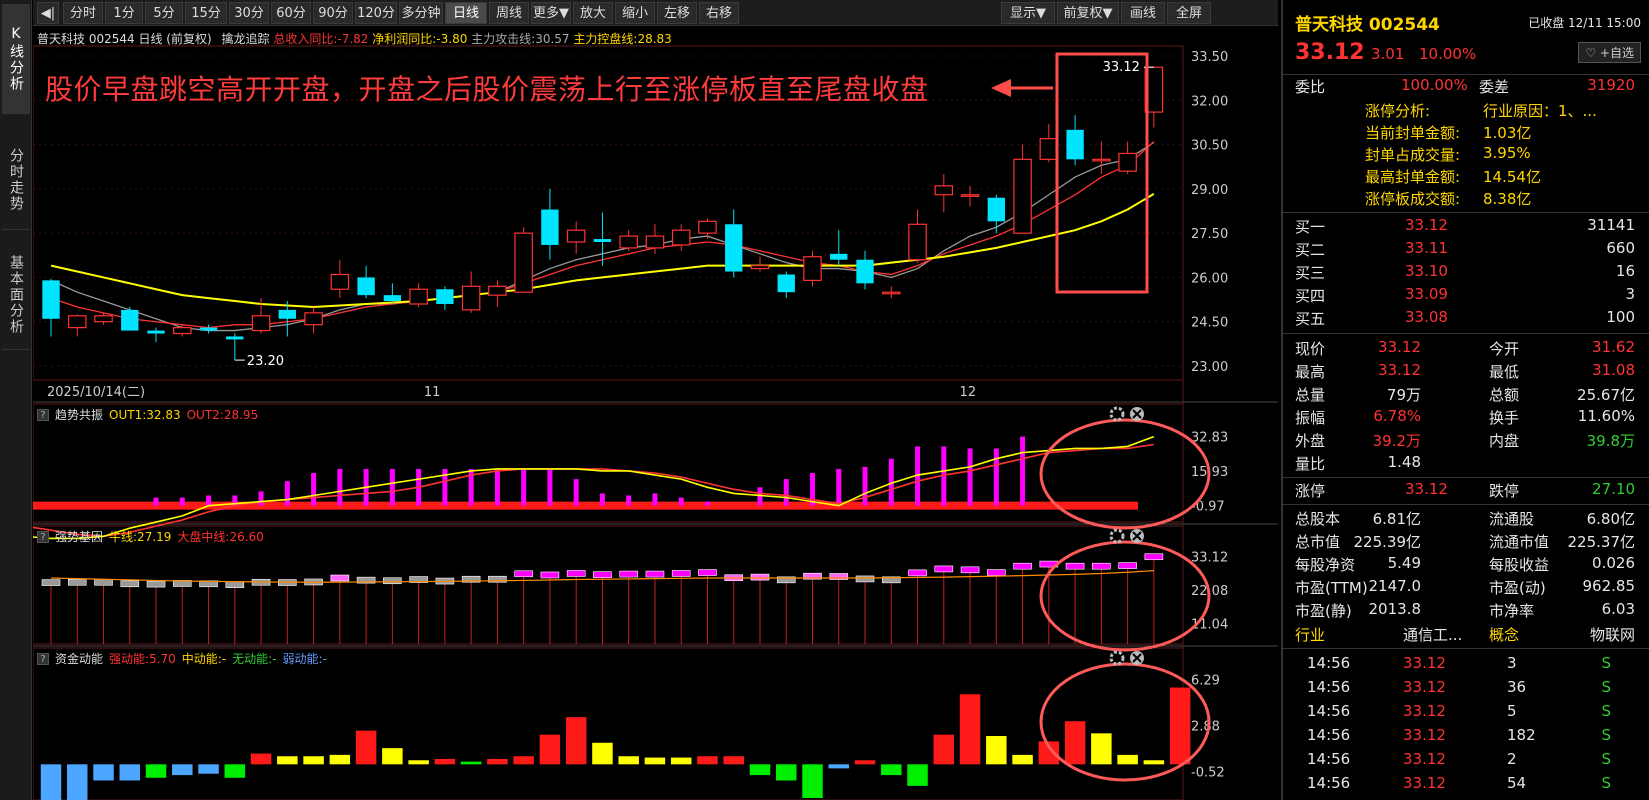 Image resolution: width=1649 pixels, height=800 pixels. Describe the element at coordinates (1310, 491) in the screenshot. I see `limit-up-label: 涨停` at that location.